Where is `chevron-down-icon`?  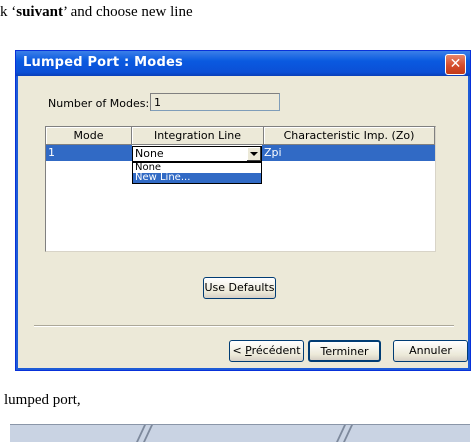
chevron-down-icon is located at coordinates (253, 154).